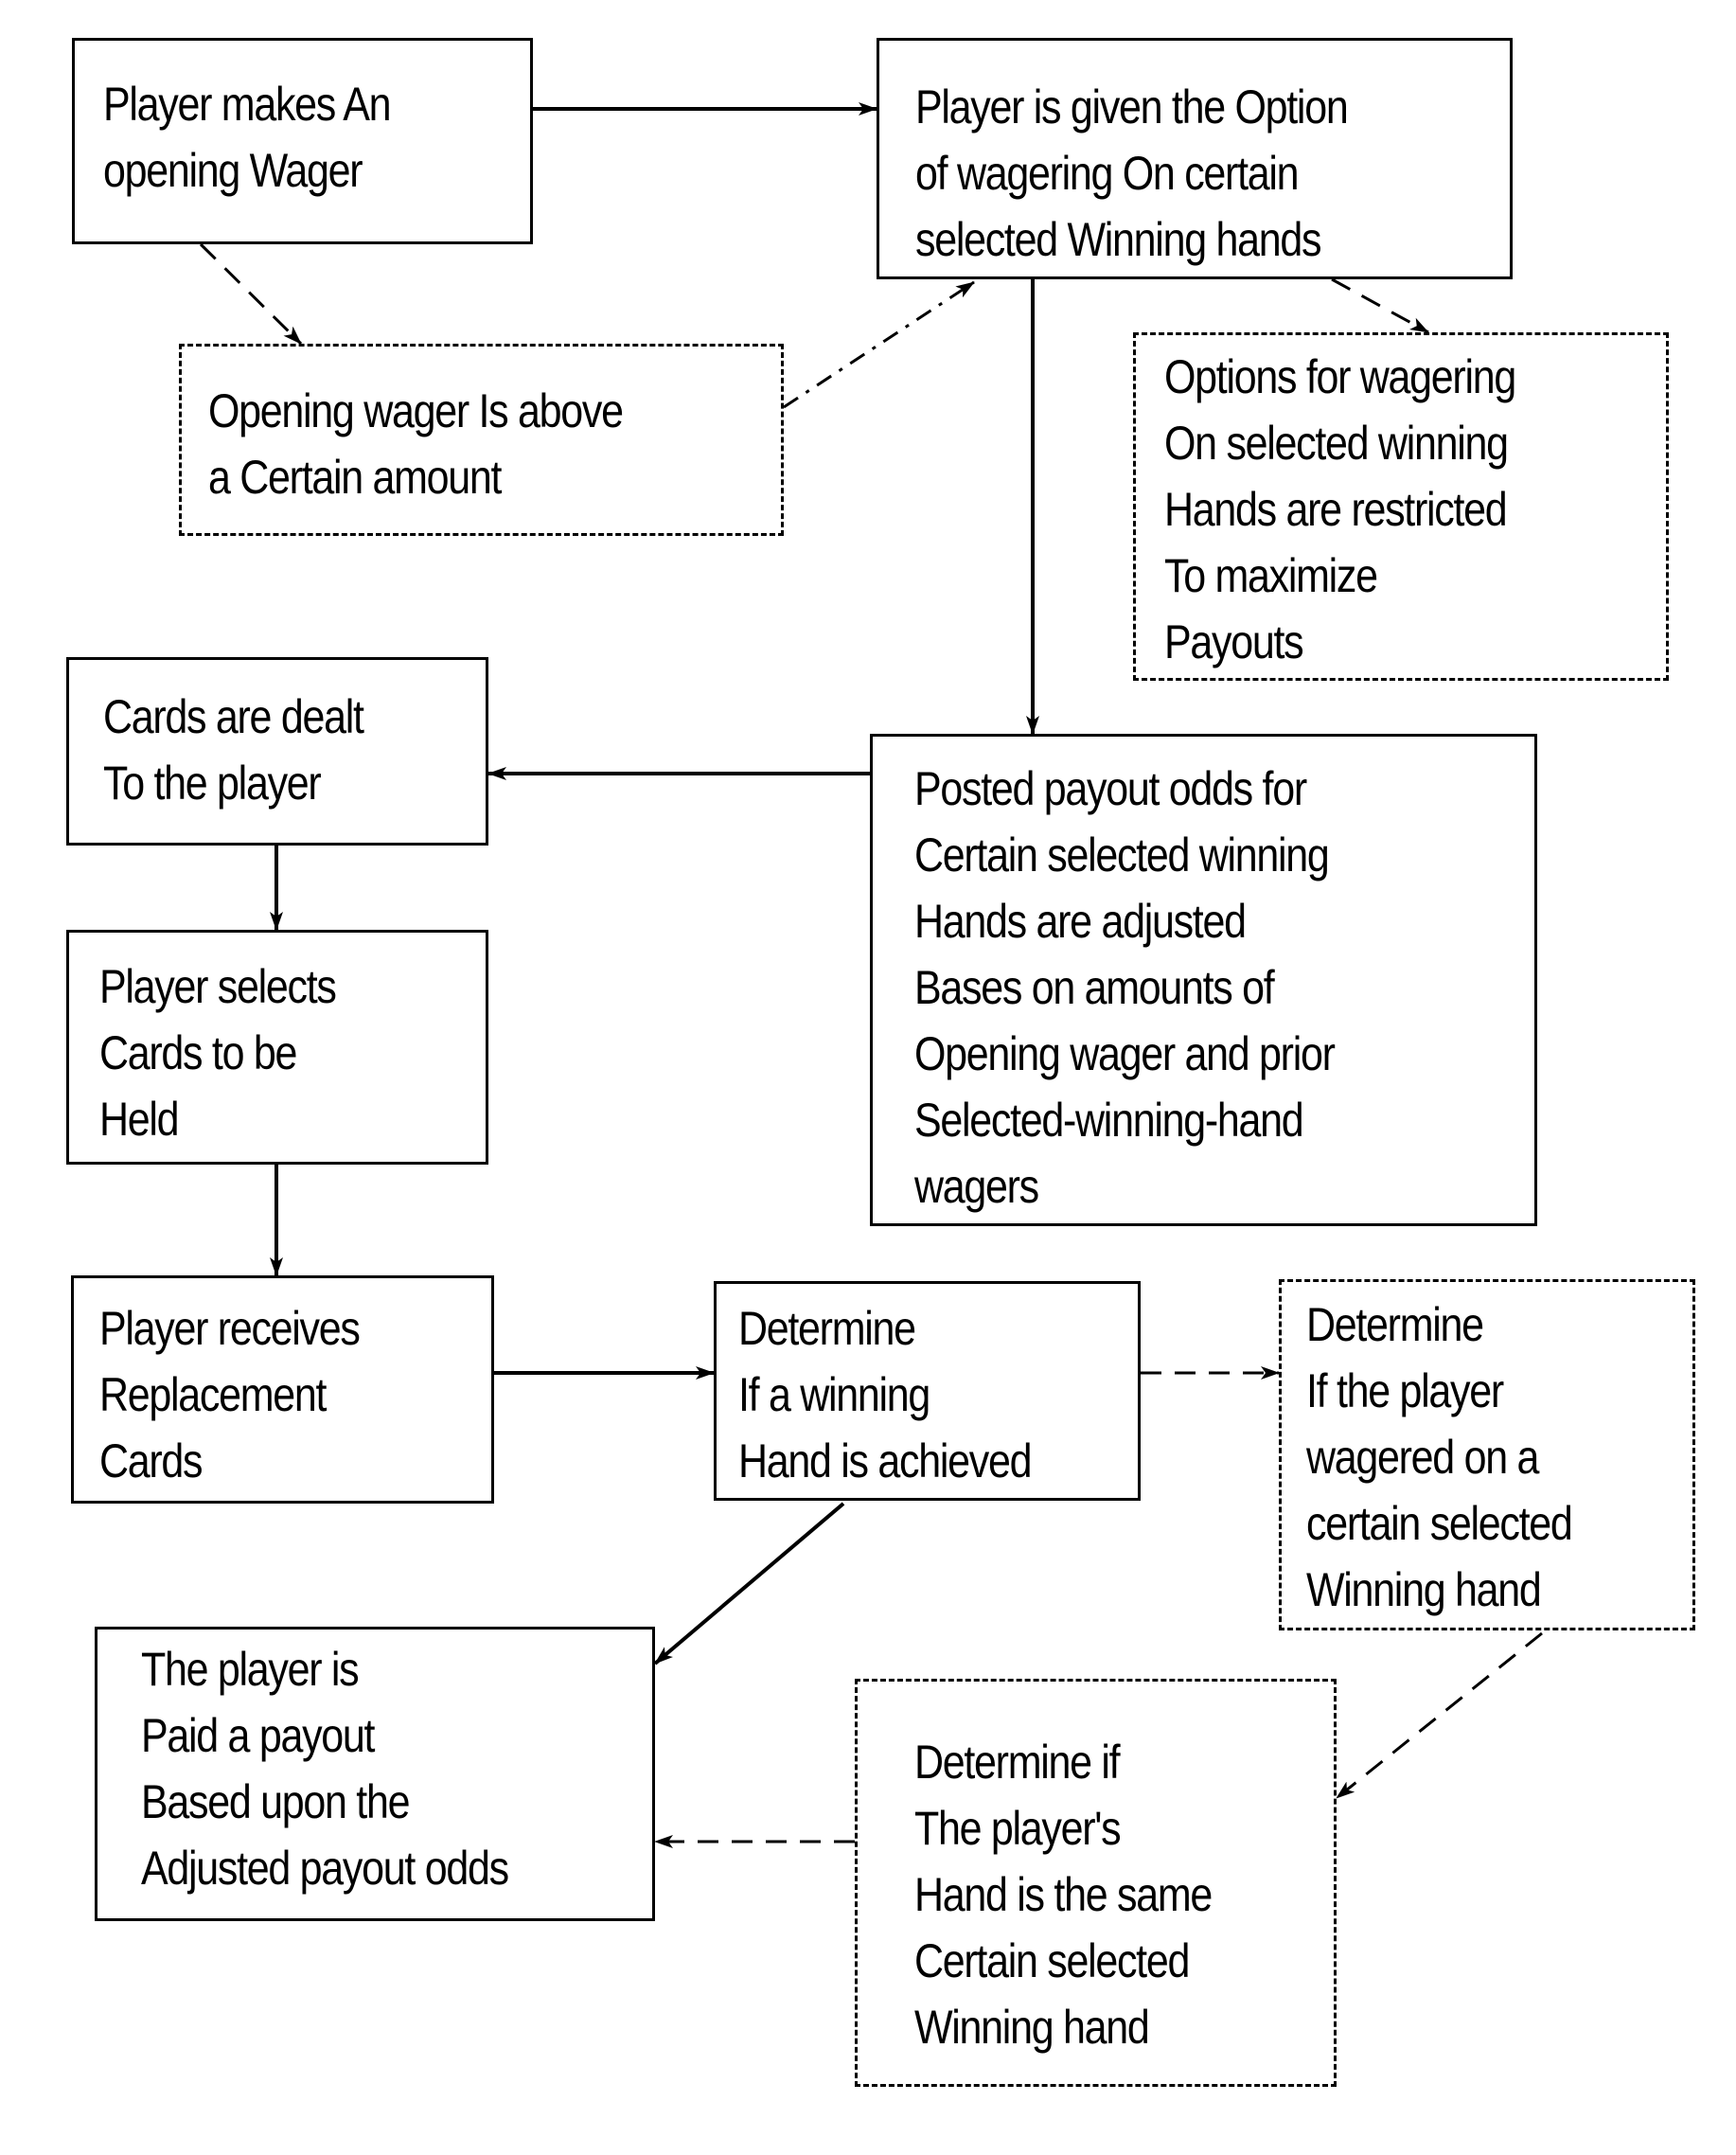  I want to click on node-receives-replacement: Player receives Replacement Cards, so click(282, 1390).